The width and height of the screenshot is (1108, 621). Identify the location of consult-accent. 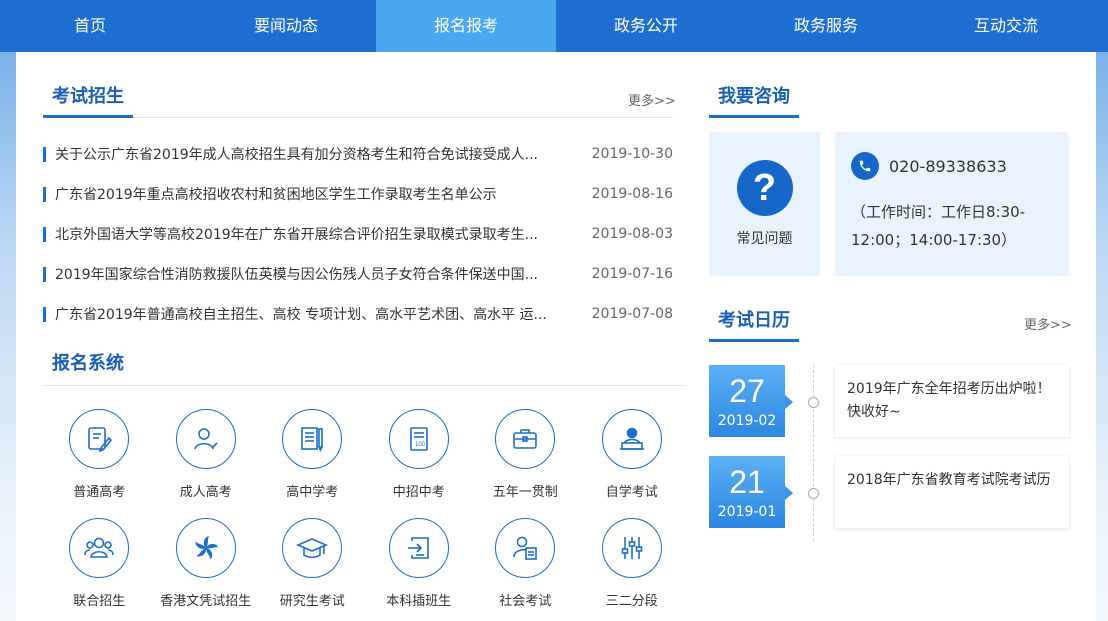
(754, 116).